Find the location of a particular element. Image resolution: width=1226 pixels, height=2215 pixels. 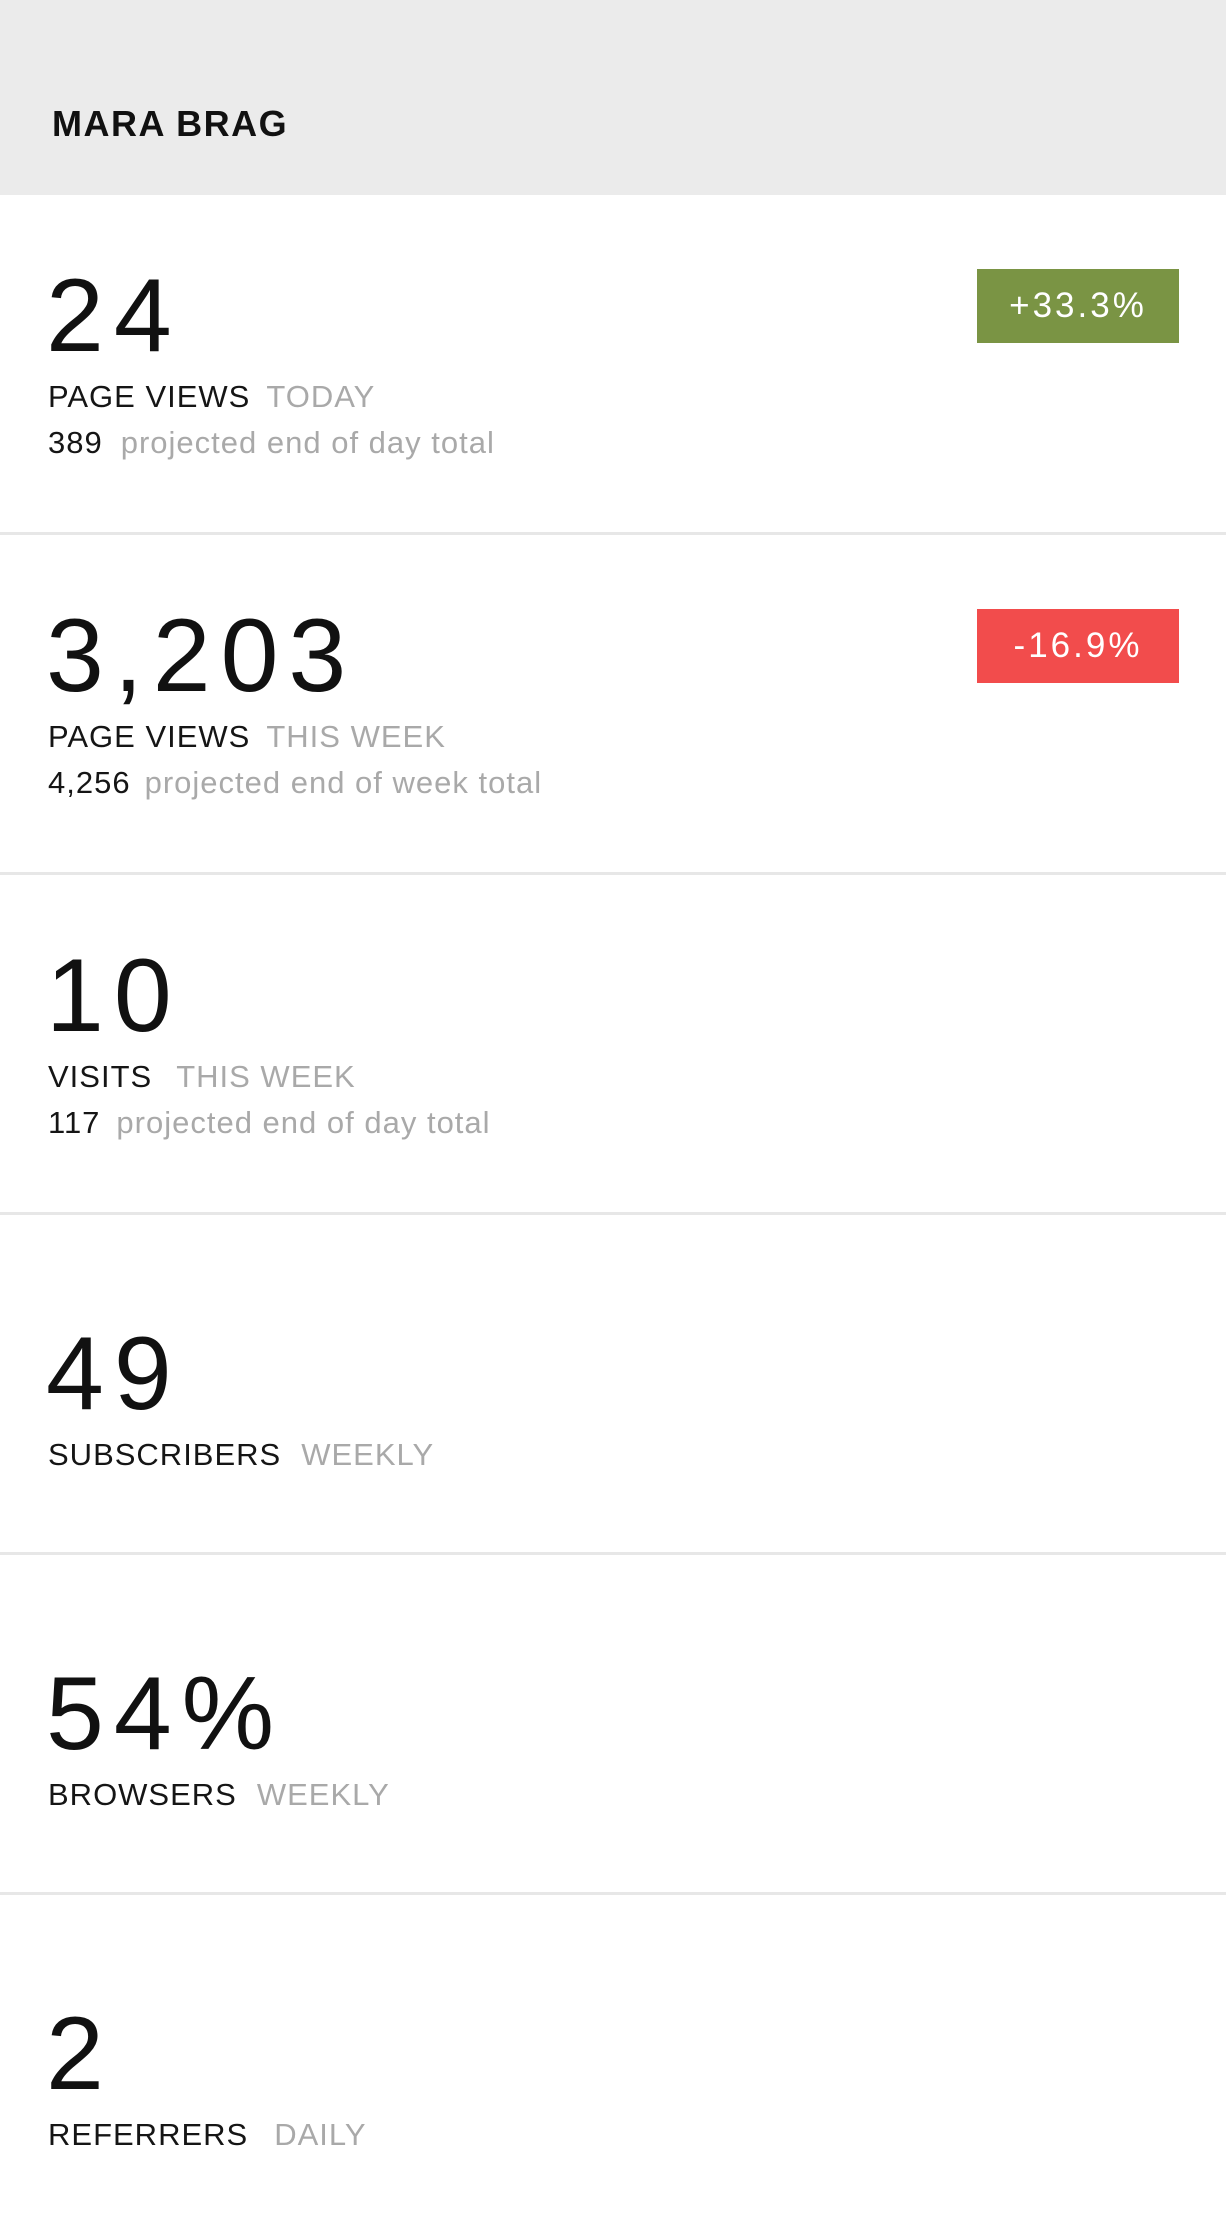

projection-value: 4,256 is located at coordinates (89, 782).